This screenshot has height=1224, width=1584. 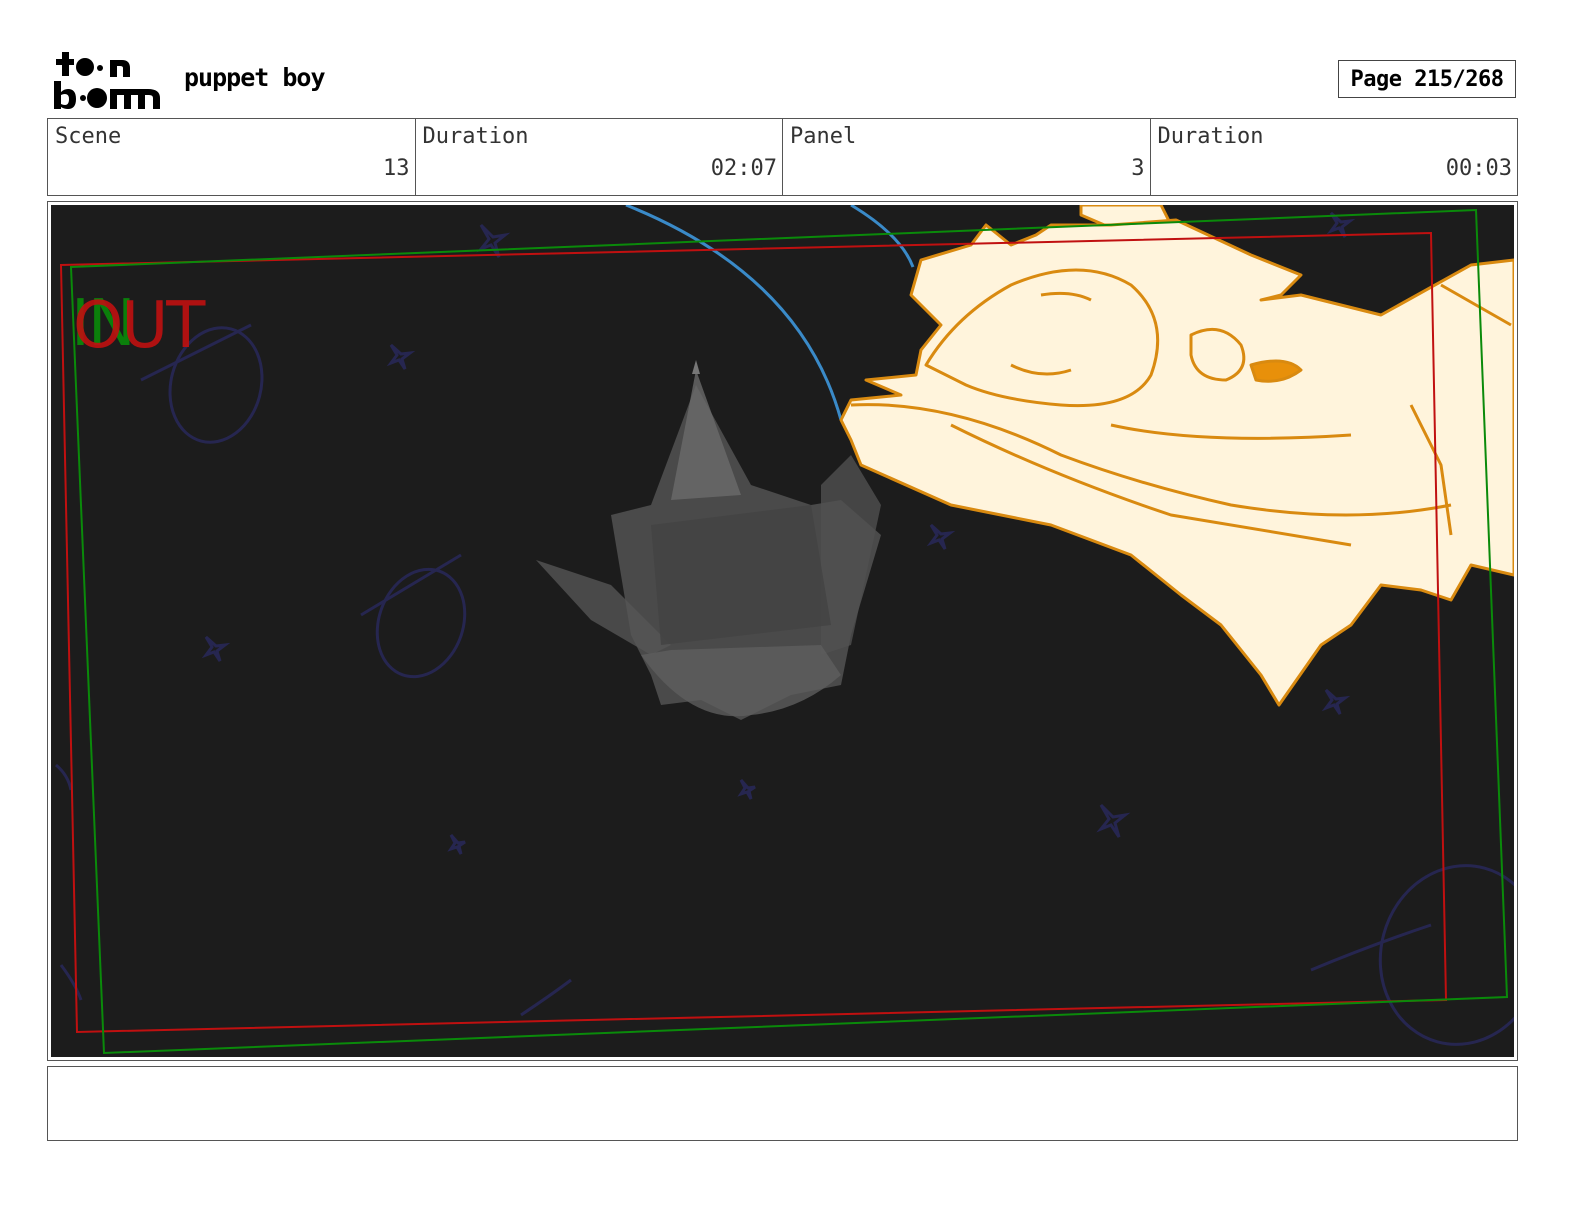 I want to click on panel-label: Panel, so click(x=823, y=136).